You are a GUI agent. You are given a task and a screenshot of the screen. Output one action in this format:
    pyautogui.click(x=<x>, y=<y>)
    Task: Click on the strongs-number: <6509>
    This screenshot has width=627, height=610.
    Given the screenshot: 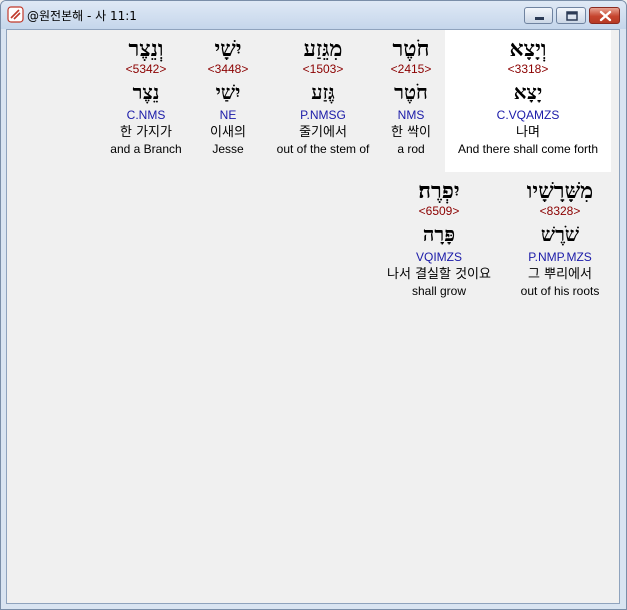 What is the action you would take?
    pyautogui.click(x=439, y=212)
    